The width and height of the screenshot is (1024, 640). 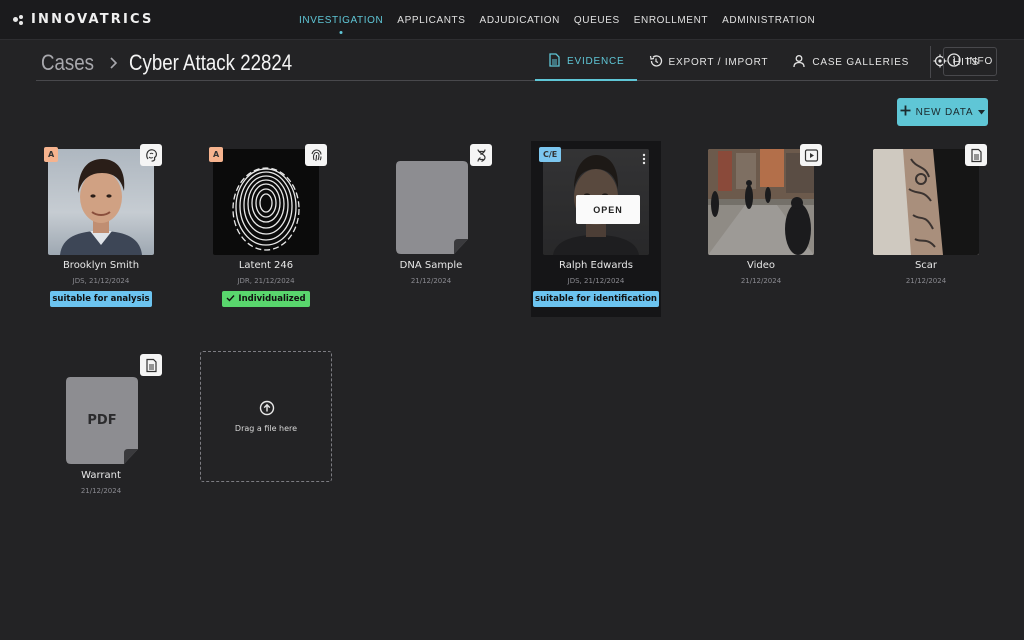 What do you see at coordinates (554, 61) in the screenshot?
I see `evidence-icon` at bounding box center [554, 61].